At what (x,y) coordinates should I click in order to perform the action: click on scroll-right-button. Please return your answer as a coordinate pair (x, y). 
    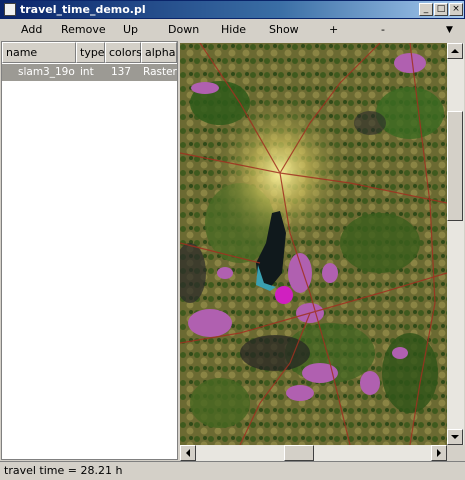
    Looking at the image, I should click on (439, 453).